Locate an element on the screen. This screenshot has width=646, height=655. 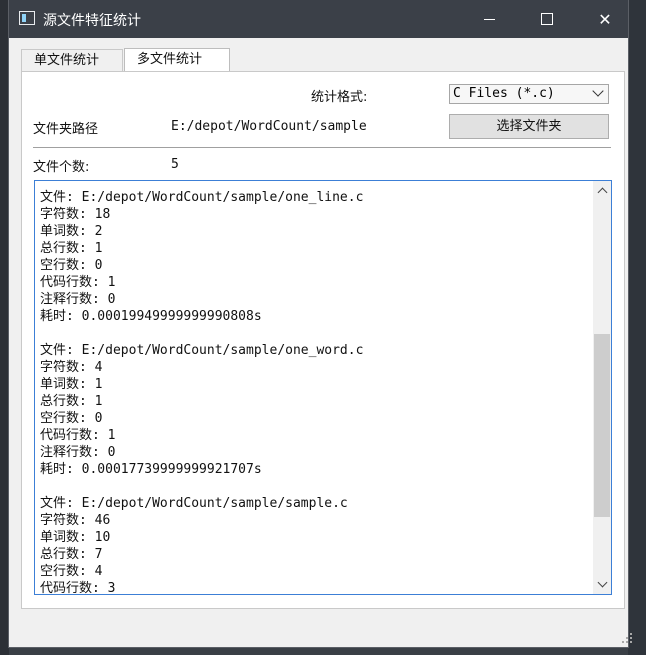
chevron-down-icon is located at coordinates (598, 91).